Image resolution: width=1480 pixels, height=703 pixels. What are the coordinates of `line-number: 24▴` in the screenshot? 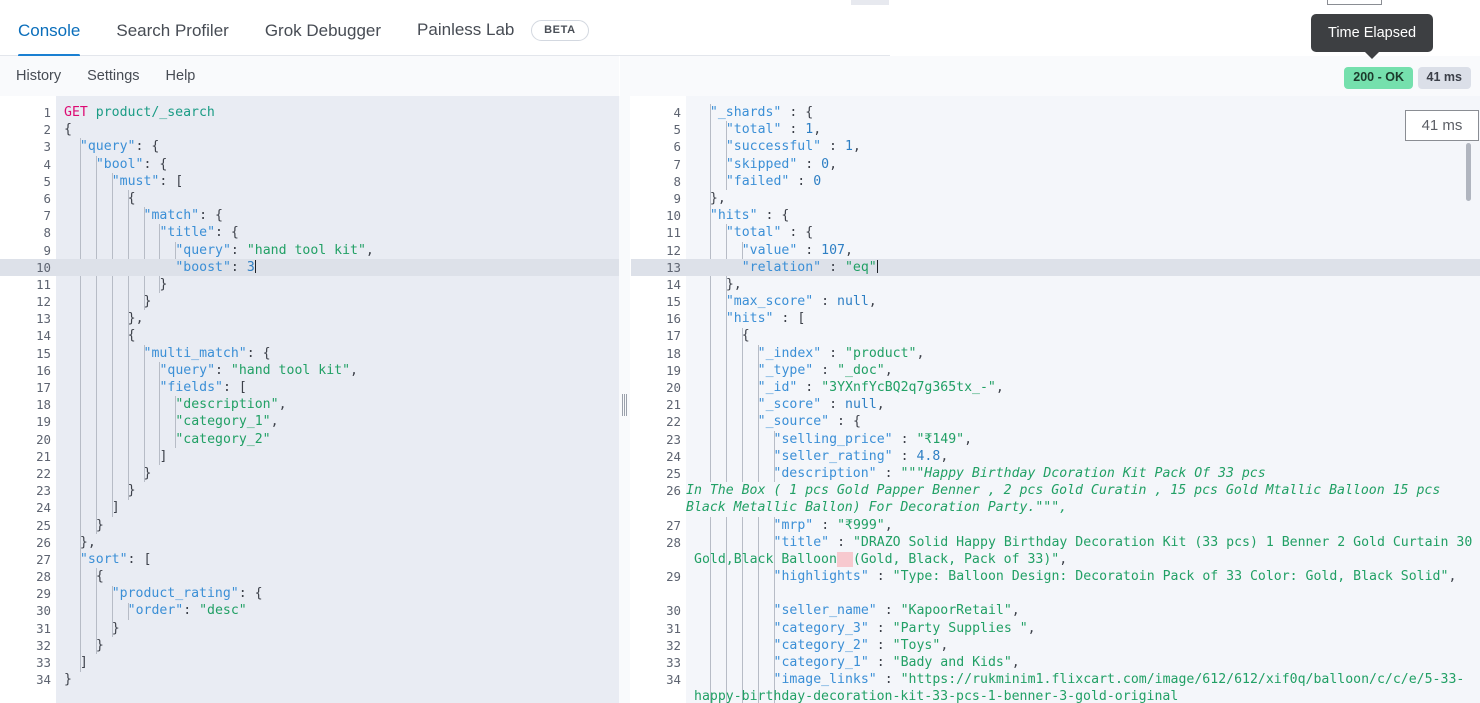 It's located at (50, 508).